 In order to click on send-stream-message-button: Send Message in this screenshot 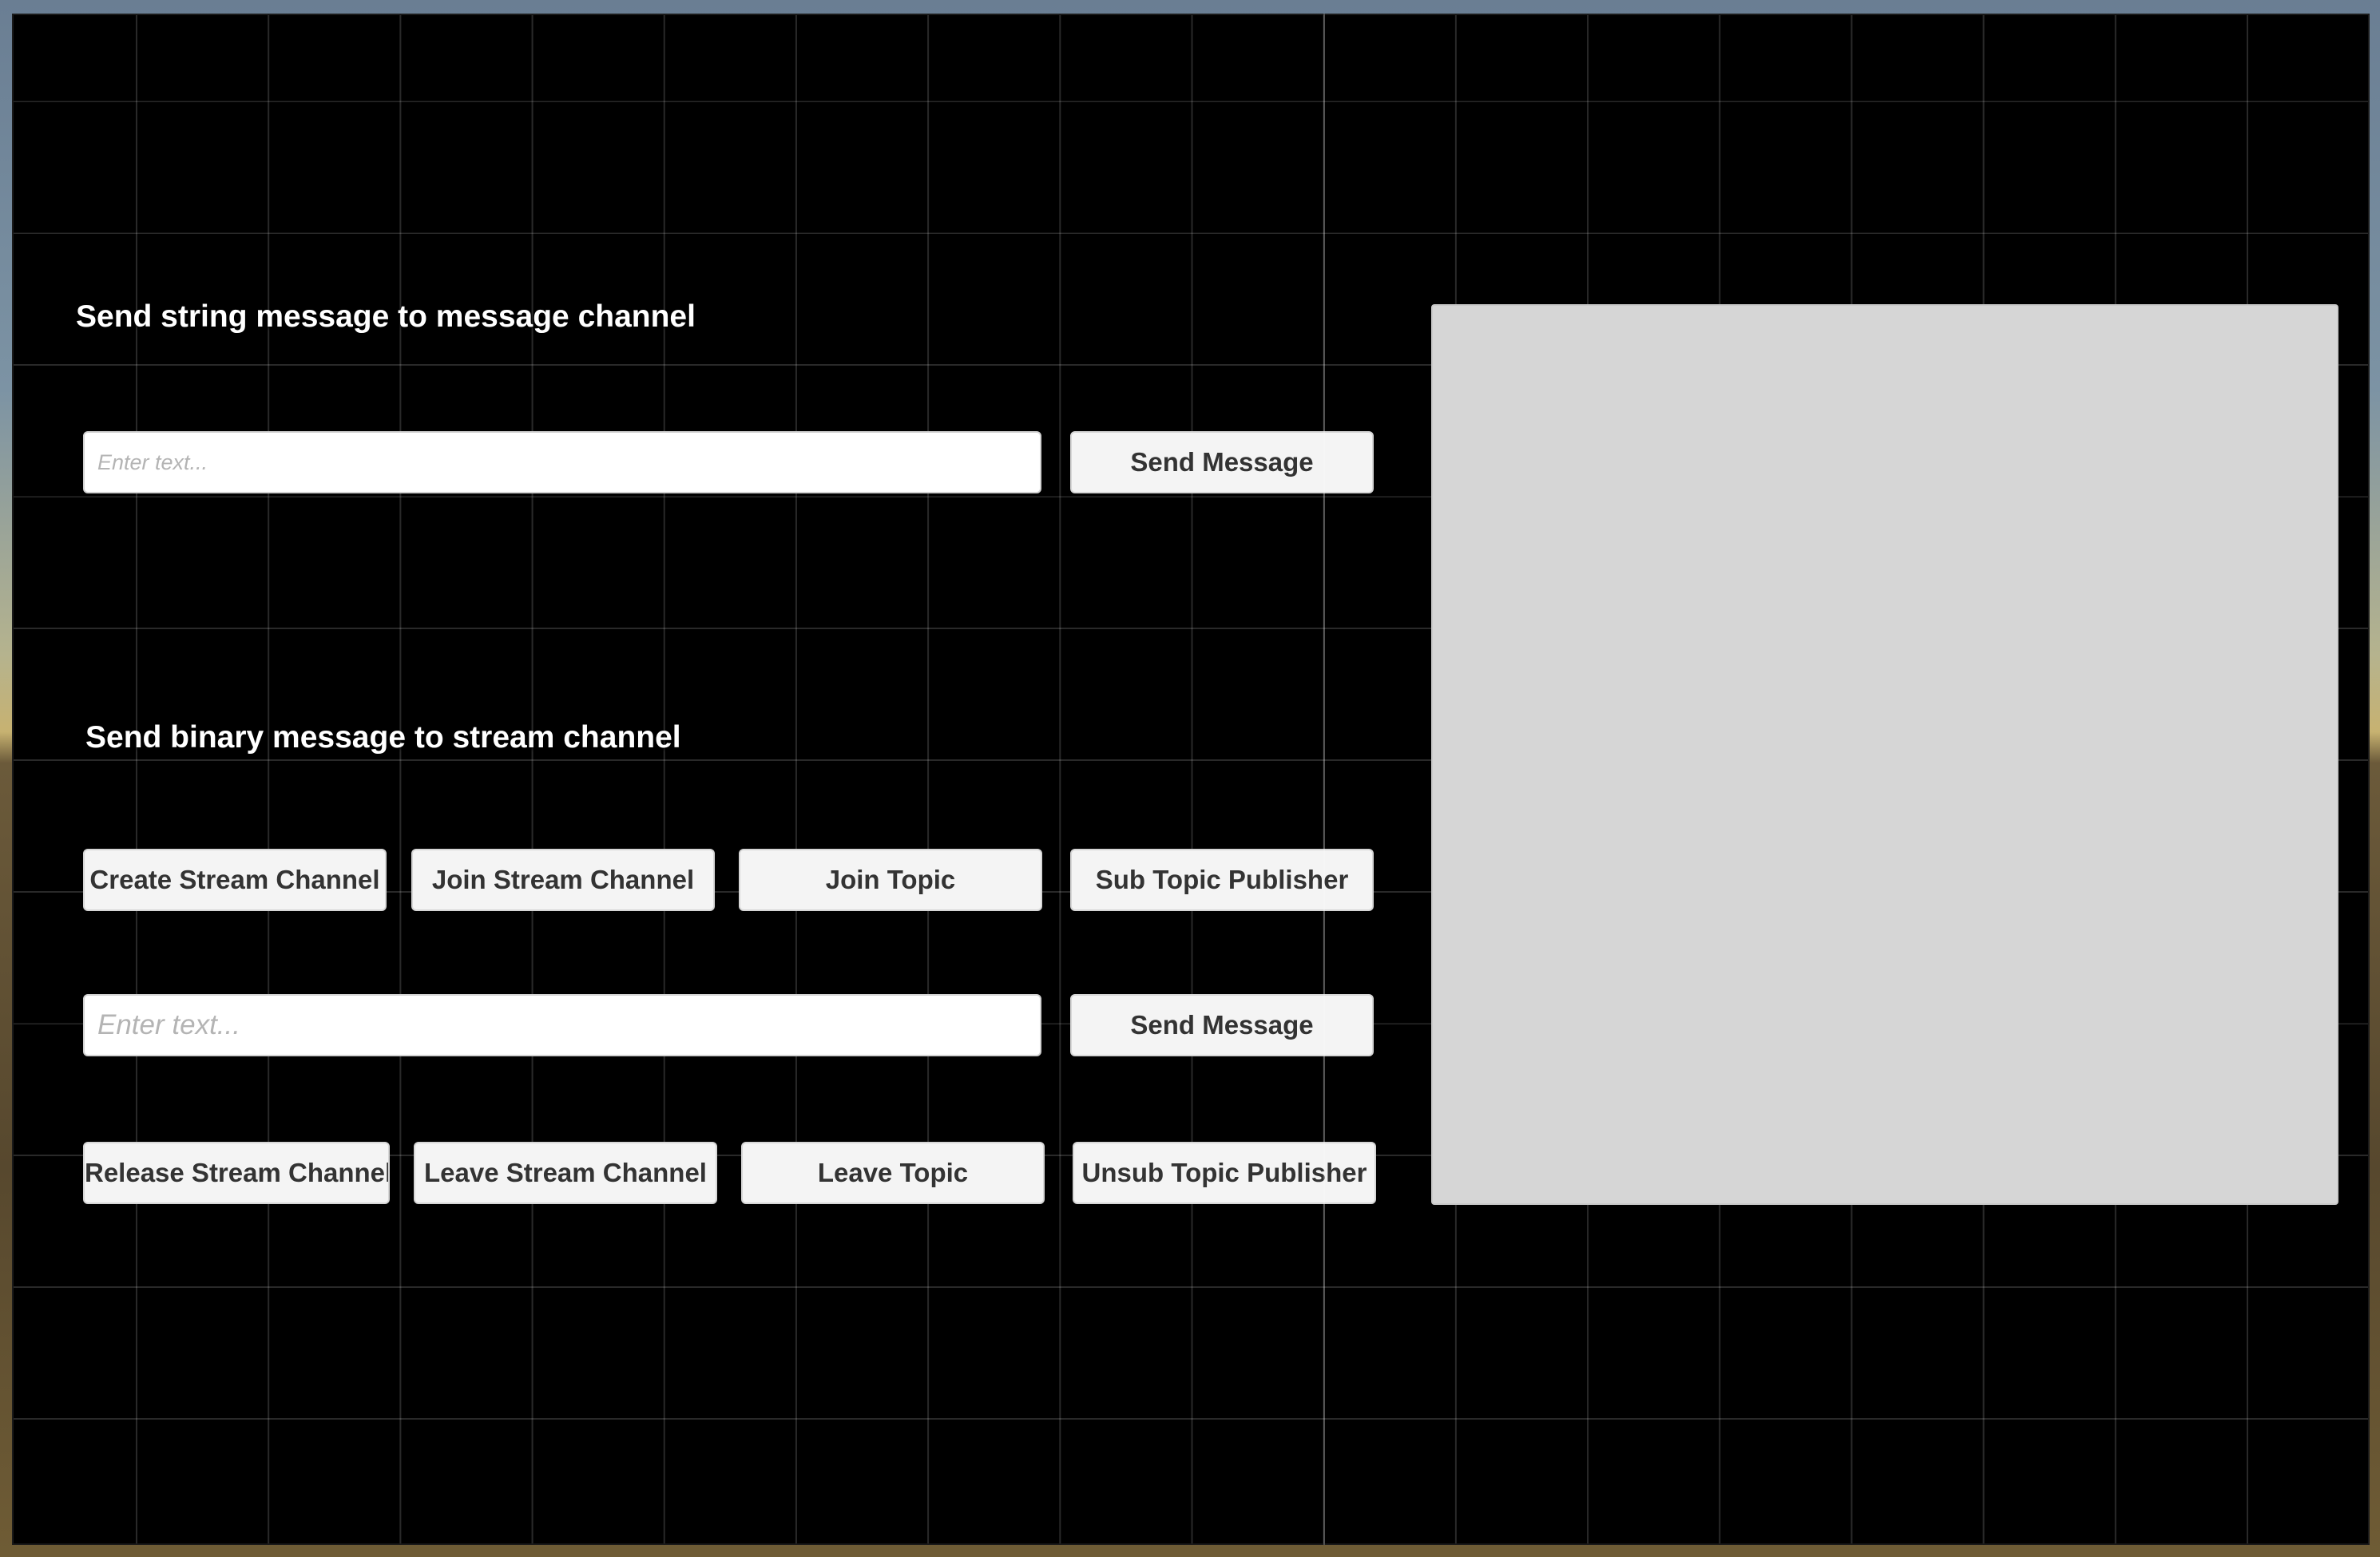, I will do `click(1222, 1025)`.